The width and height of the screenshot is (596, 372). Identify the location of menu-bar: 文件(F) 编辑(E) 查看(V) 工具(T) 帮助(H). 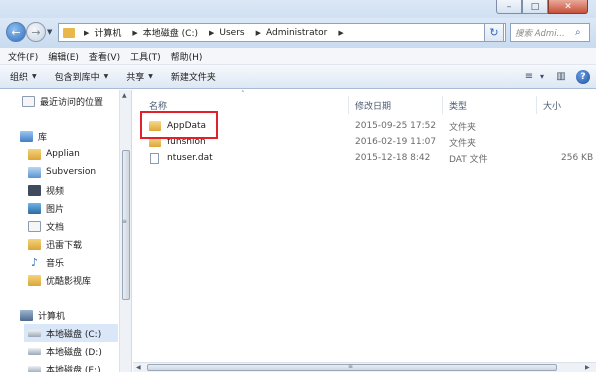
(298, 56).